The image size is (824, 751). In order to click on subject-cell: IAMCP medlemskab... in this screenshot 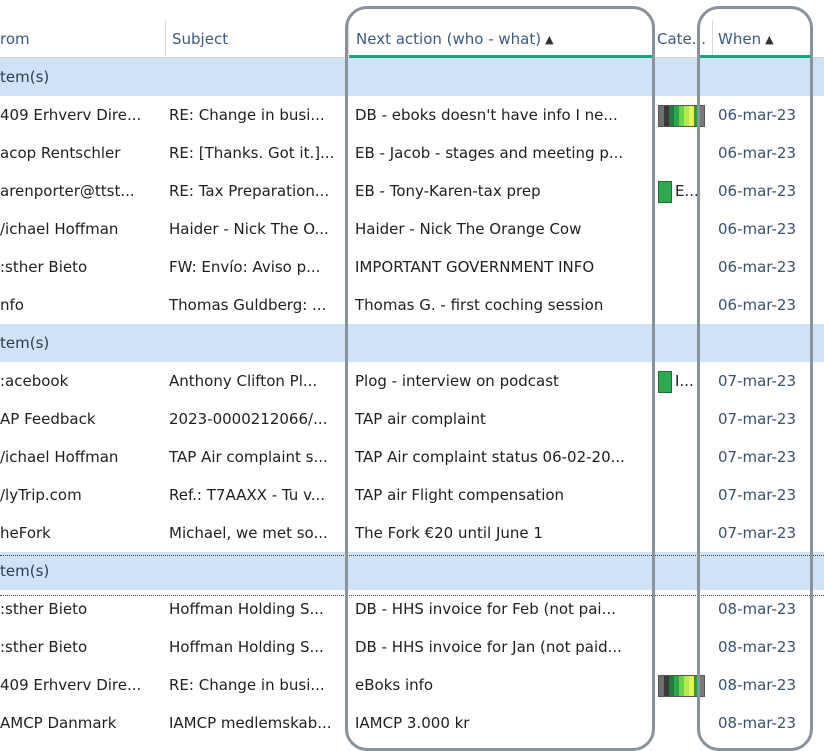, I will do `click(250, 723)`.